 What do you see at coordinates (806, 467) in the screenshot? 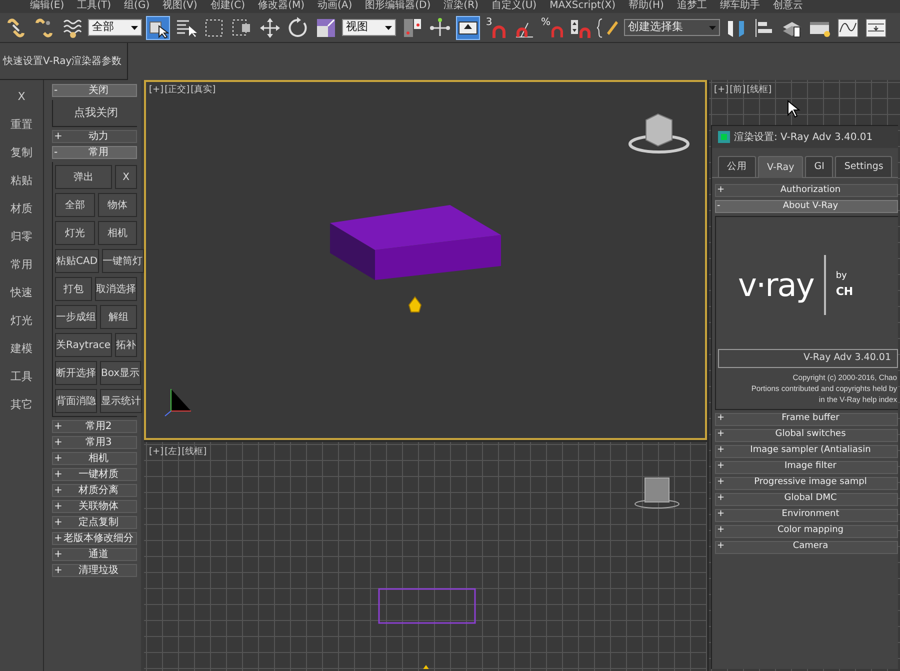
I see `rollout-header: + Image filter` at bounding box center [806, 467].